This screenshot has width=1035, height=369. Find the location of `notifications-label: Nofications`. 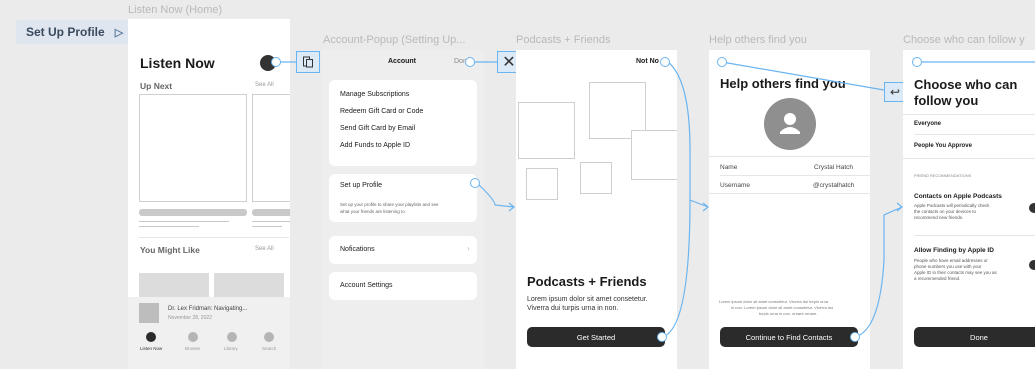

notifications-label: Nofications is located at coordinates (357, 249).